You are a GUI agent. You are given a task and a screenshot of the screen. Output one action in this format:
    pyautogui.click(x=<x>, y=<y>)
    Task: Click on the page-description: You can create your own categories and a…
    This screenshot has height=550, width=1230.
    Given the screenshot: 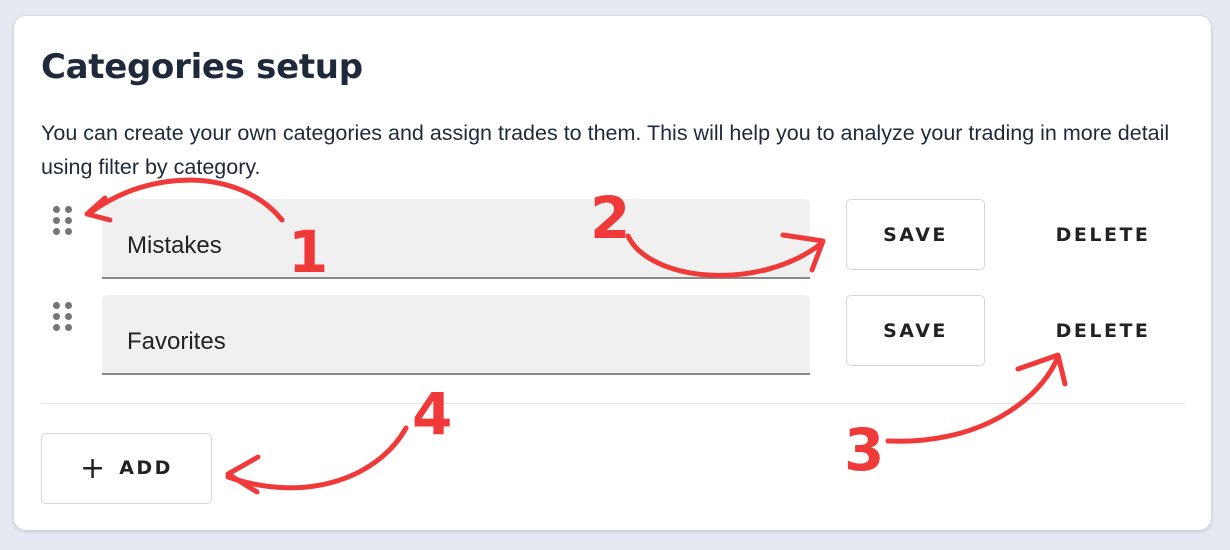 What is the action you would take?
    pyautogui.click(x=605, y=150)
    